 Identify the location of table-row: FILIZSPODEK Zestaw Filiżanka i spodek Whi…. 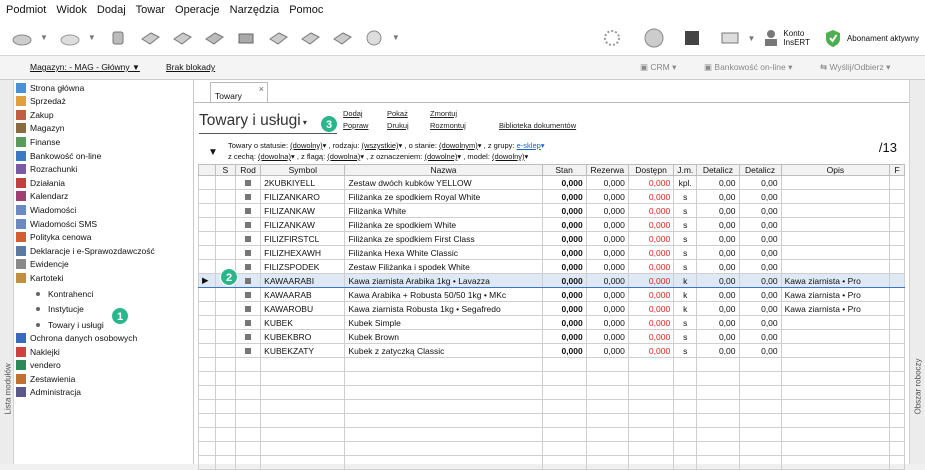
(551, 266).